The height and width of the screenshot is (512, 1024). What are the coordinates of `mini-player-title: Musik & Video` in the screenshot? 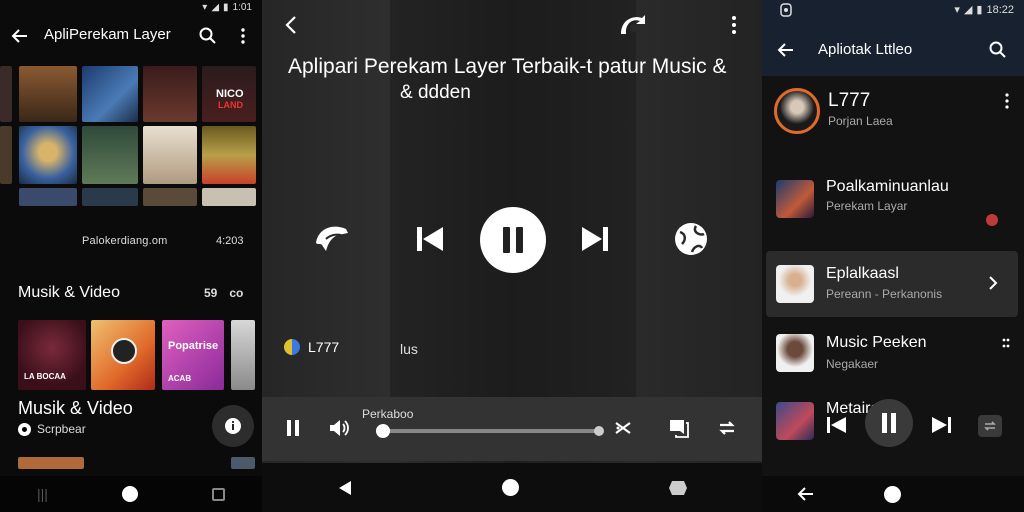 It's located at (75, 408).